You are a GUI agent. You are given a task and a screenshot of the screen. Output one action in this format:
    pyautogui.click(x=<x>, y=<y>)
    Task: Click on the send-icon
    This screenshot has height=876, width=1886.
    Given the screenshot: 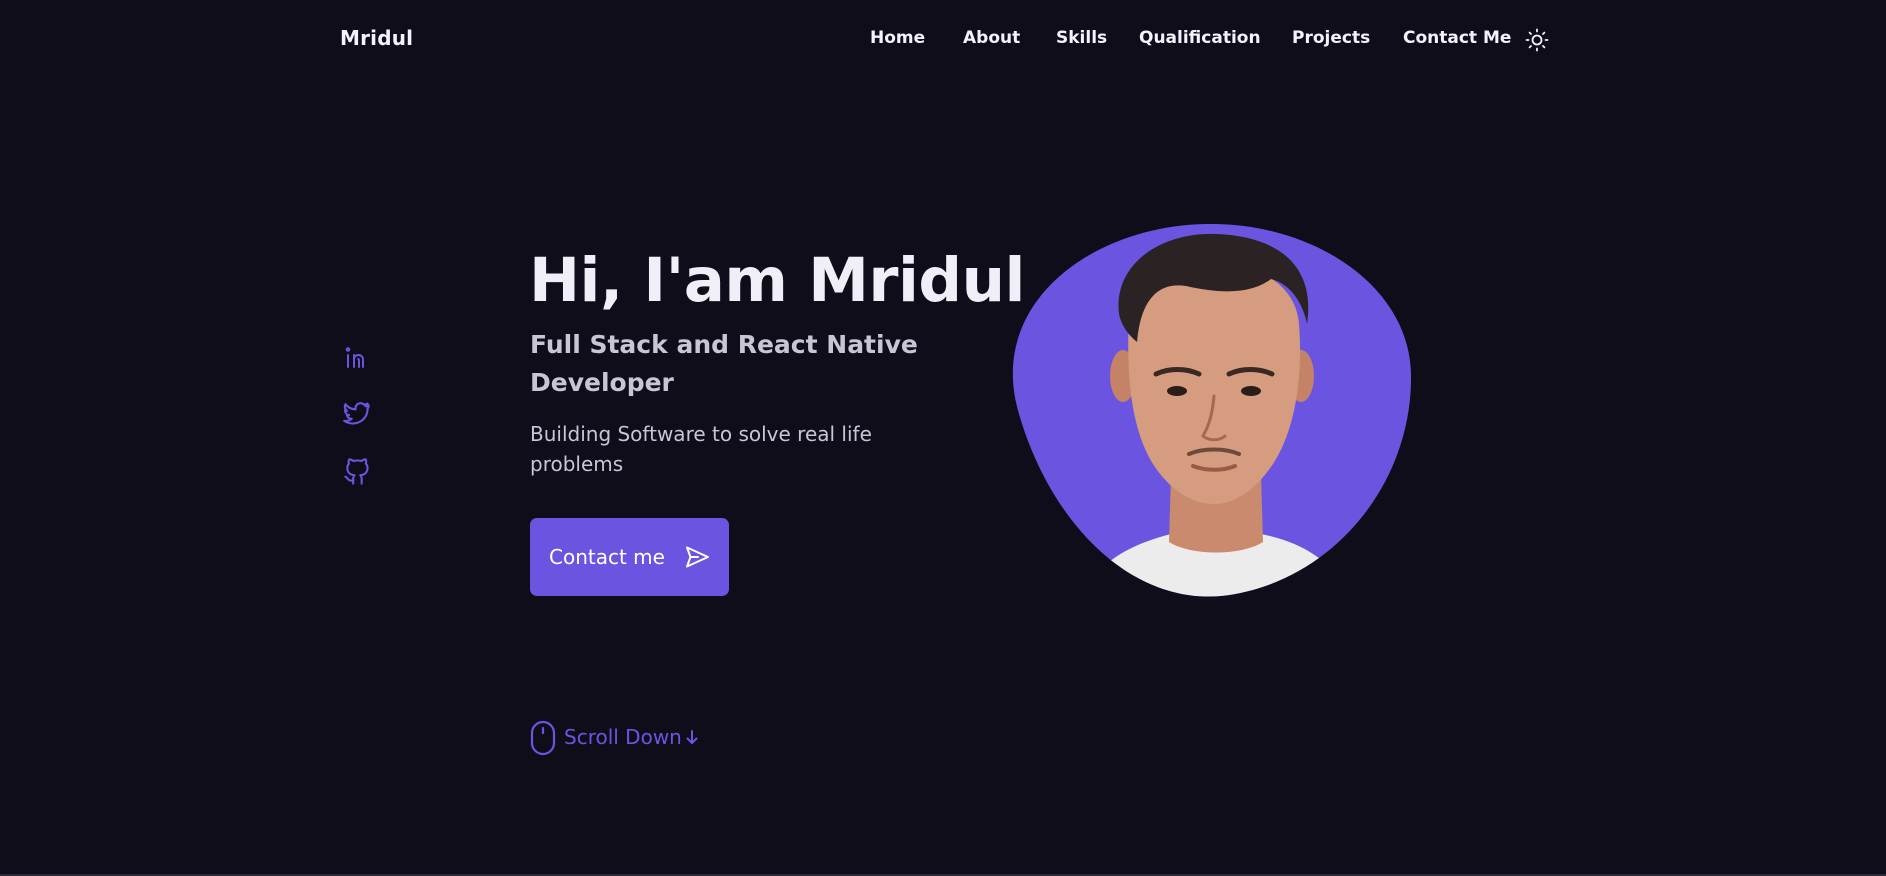 What is the action you would take?
    pyautogui.click(x=697, y=557)
    